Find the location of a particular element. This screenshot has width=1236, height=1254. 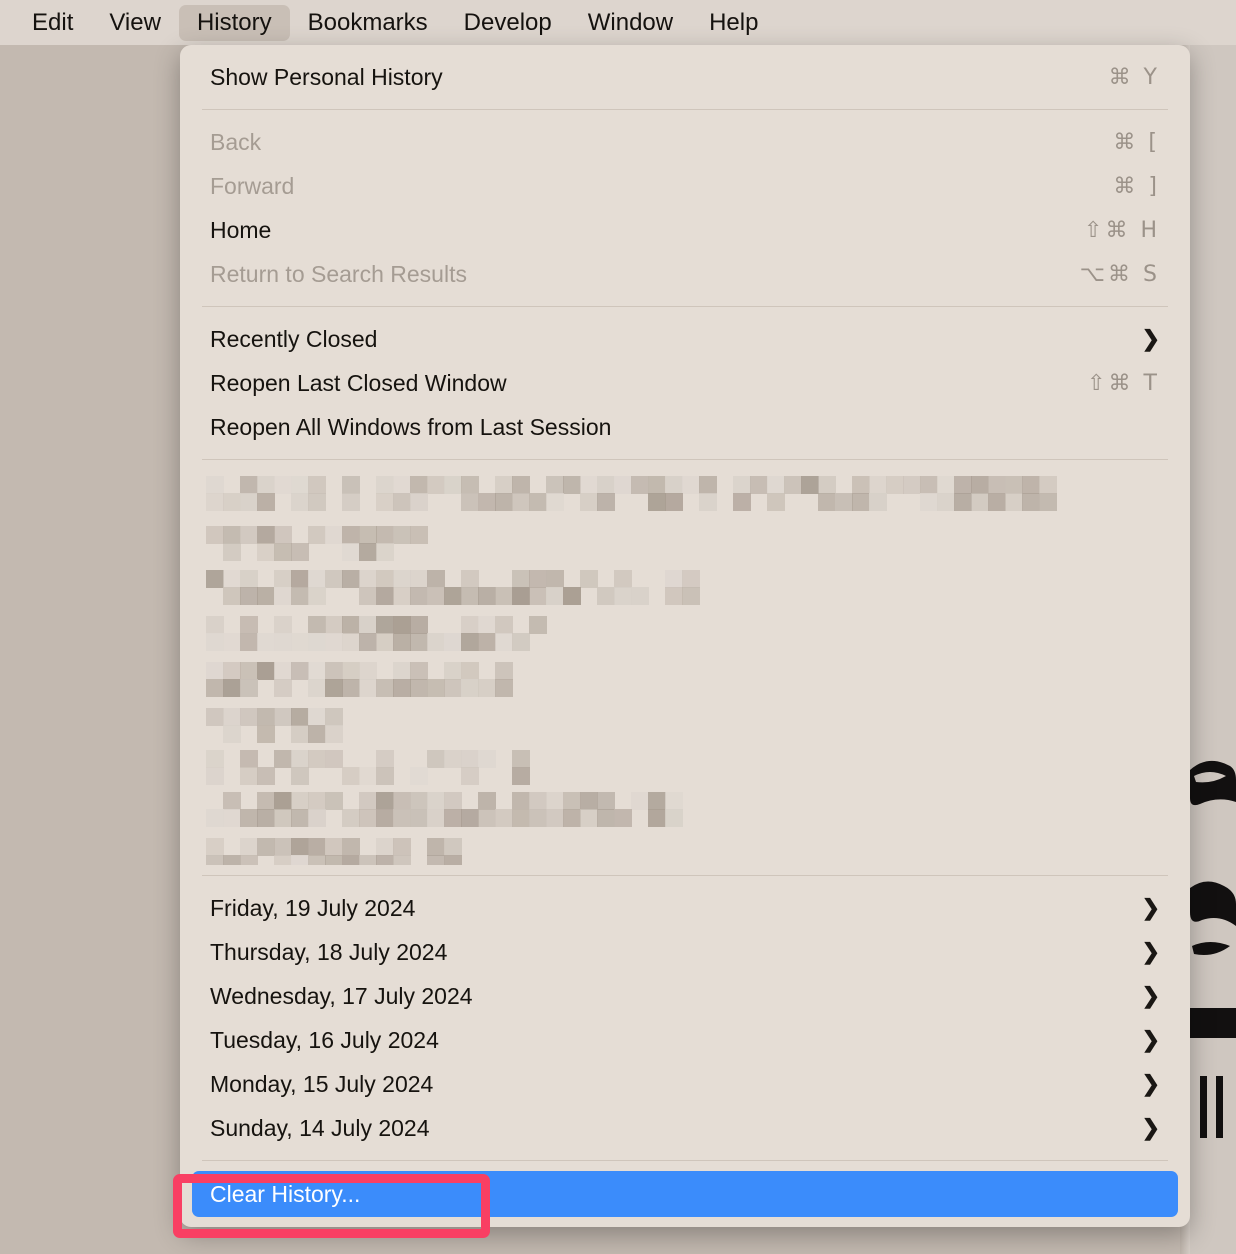

menu-item-label: Home is located at coordinates (241, 229).